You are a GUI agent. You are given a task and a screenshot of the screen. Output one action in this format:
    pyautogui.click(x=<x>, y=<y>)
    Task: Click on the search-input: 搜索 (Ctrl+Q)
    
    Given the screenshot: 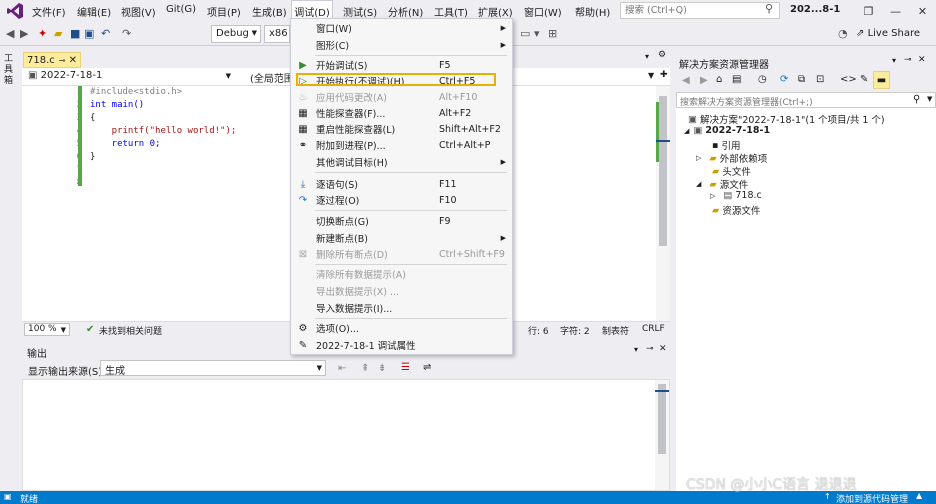 What is the action you would take?
    pyautogui.click(x=700, y=10)
    